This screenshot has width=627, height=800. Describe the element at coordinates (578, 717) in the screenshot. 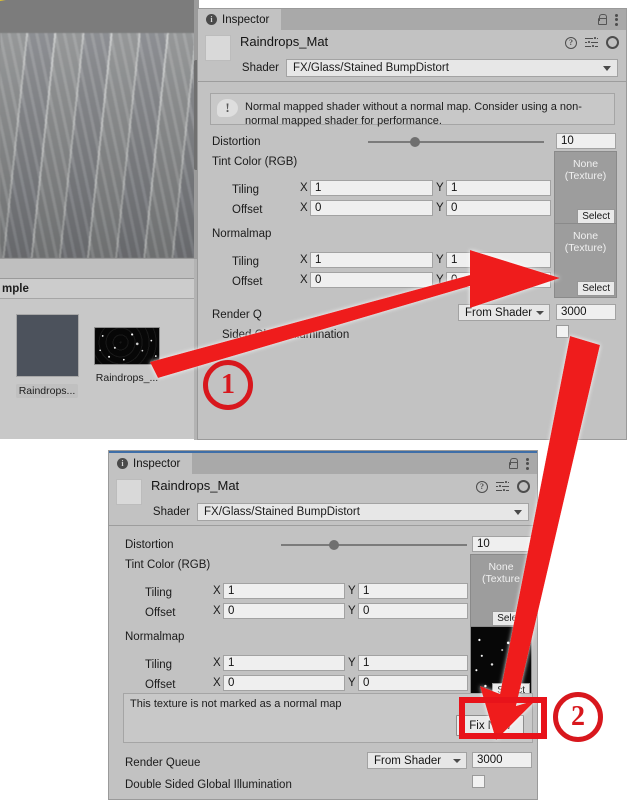

I see `annotation-marker-two: 2` at that location.